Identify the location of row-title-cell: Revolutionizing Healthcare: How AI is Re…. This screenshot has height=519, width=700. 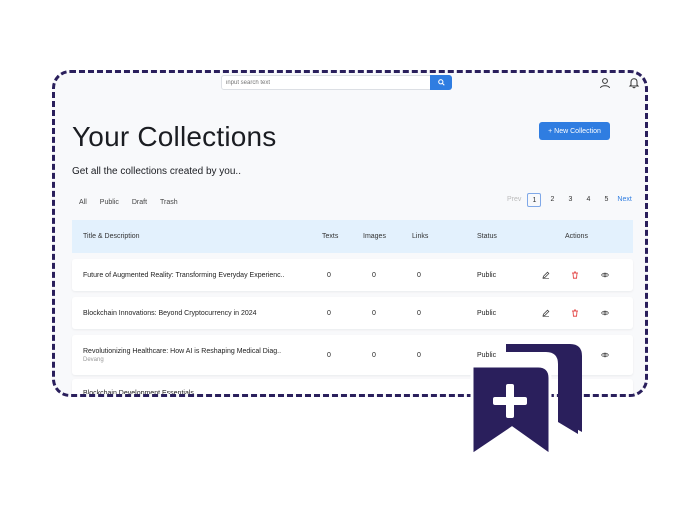
(182, 355).